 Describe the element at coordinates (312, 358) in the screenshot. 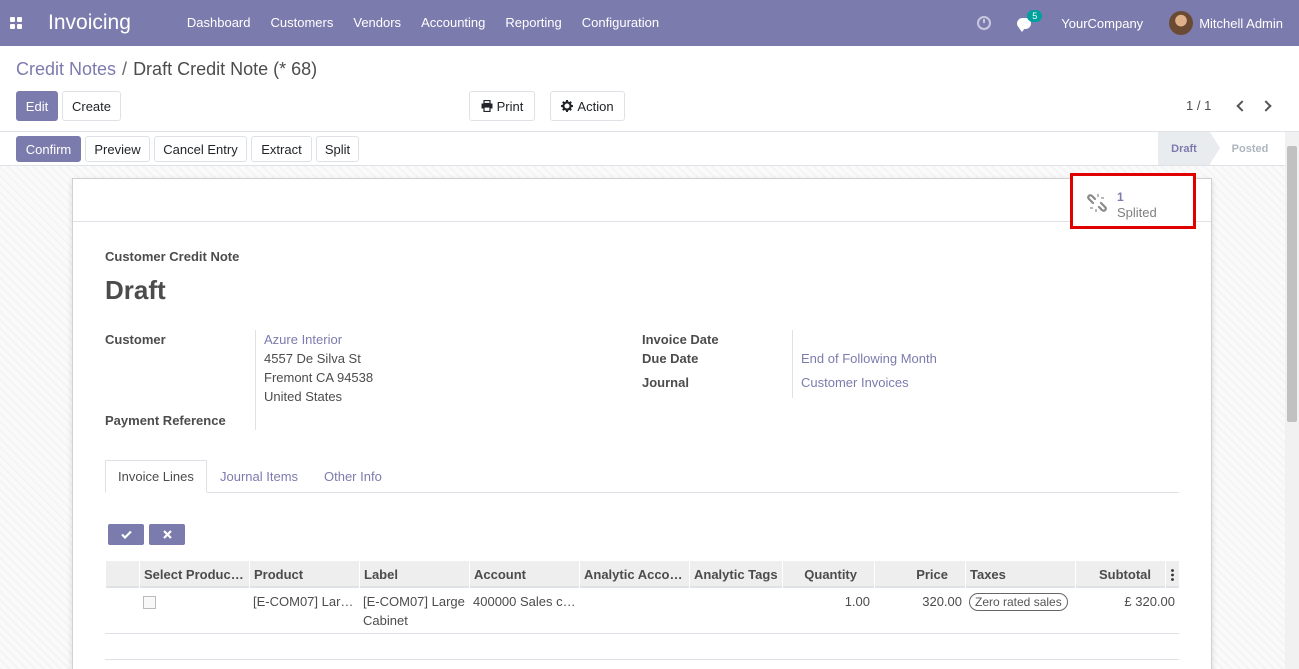

I see `customer-address-line1: 4557 De Silva St` at that location.